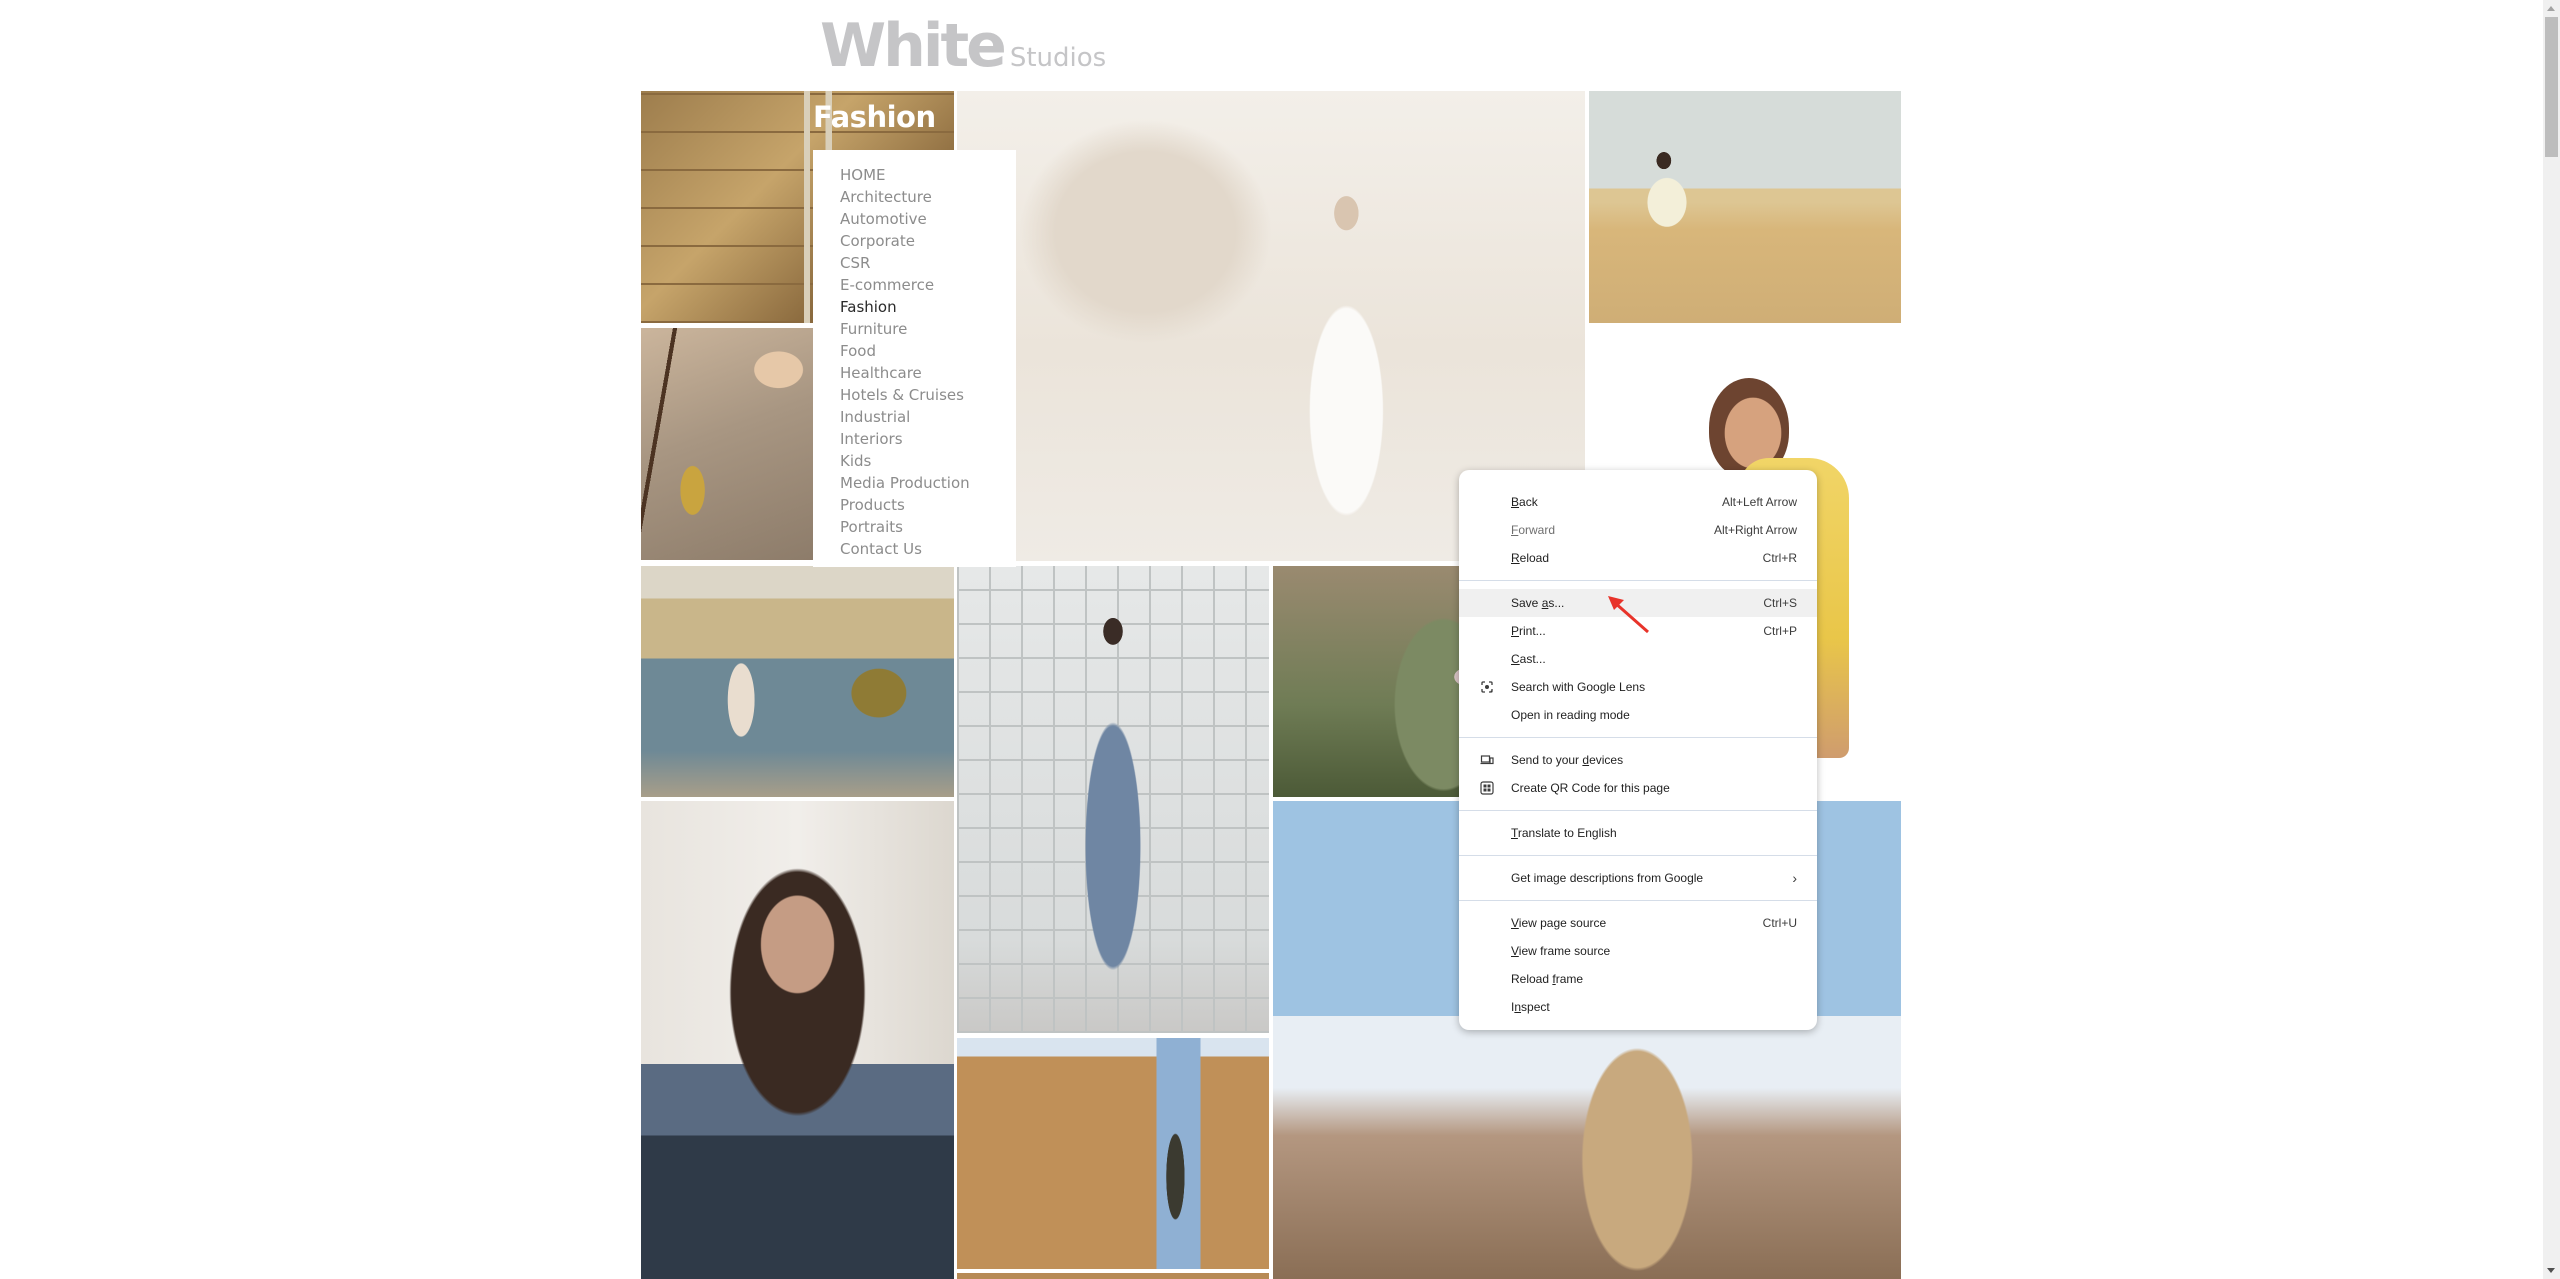  I want to click on menu-item-label: Back, so click(1524, 502).